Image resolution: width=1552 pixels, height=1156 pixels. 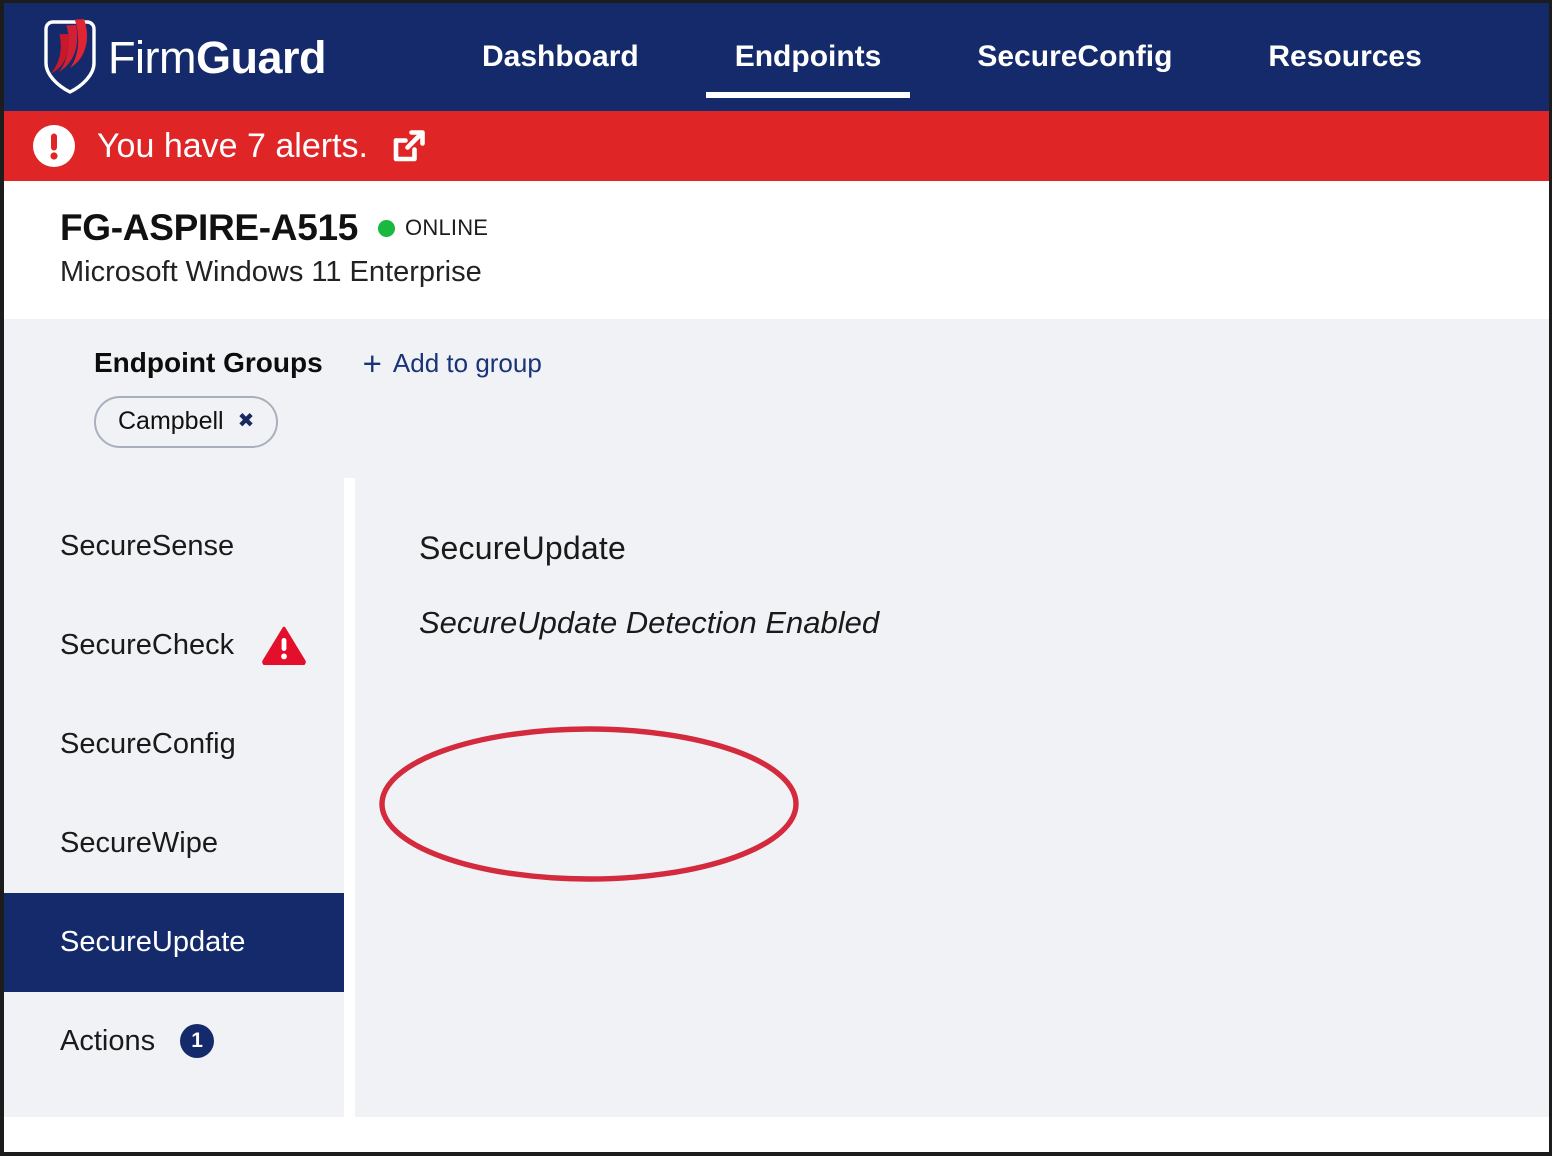 I want to click on warning-triangle-icon, so click(x=284, y=646).